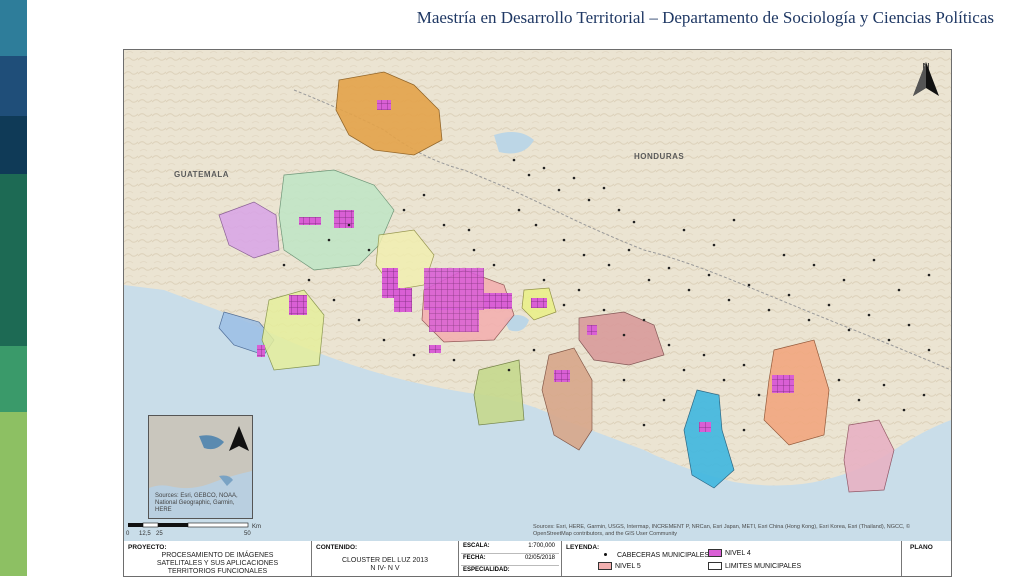  I want to click on north-arrow: N, so click(926, 79).